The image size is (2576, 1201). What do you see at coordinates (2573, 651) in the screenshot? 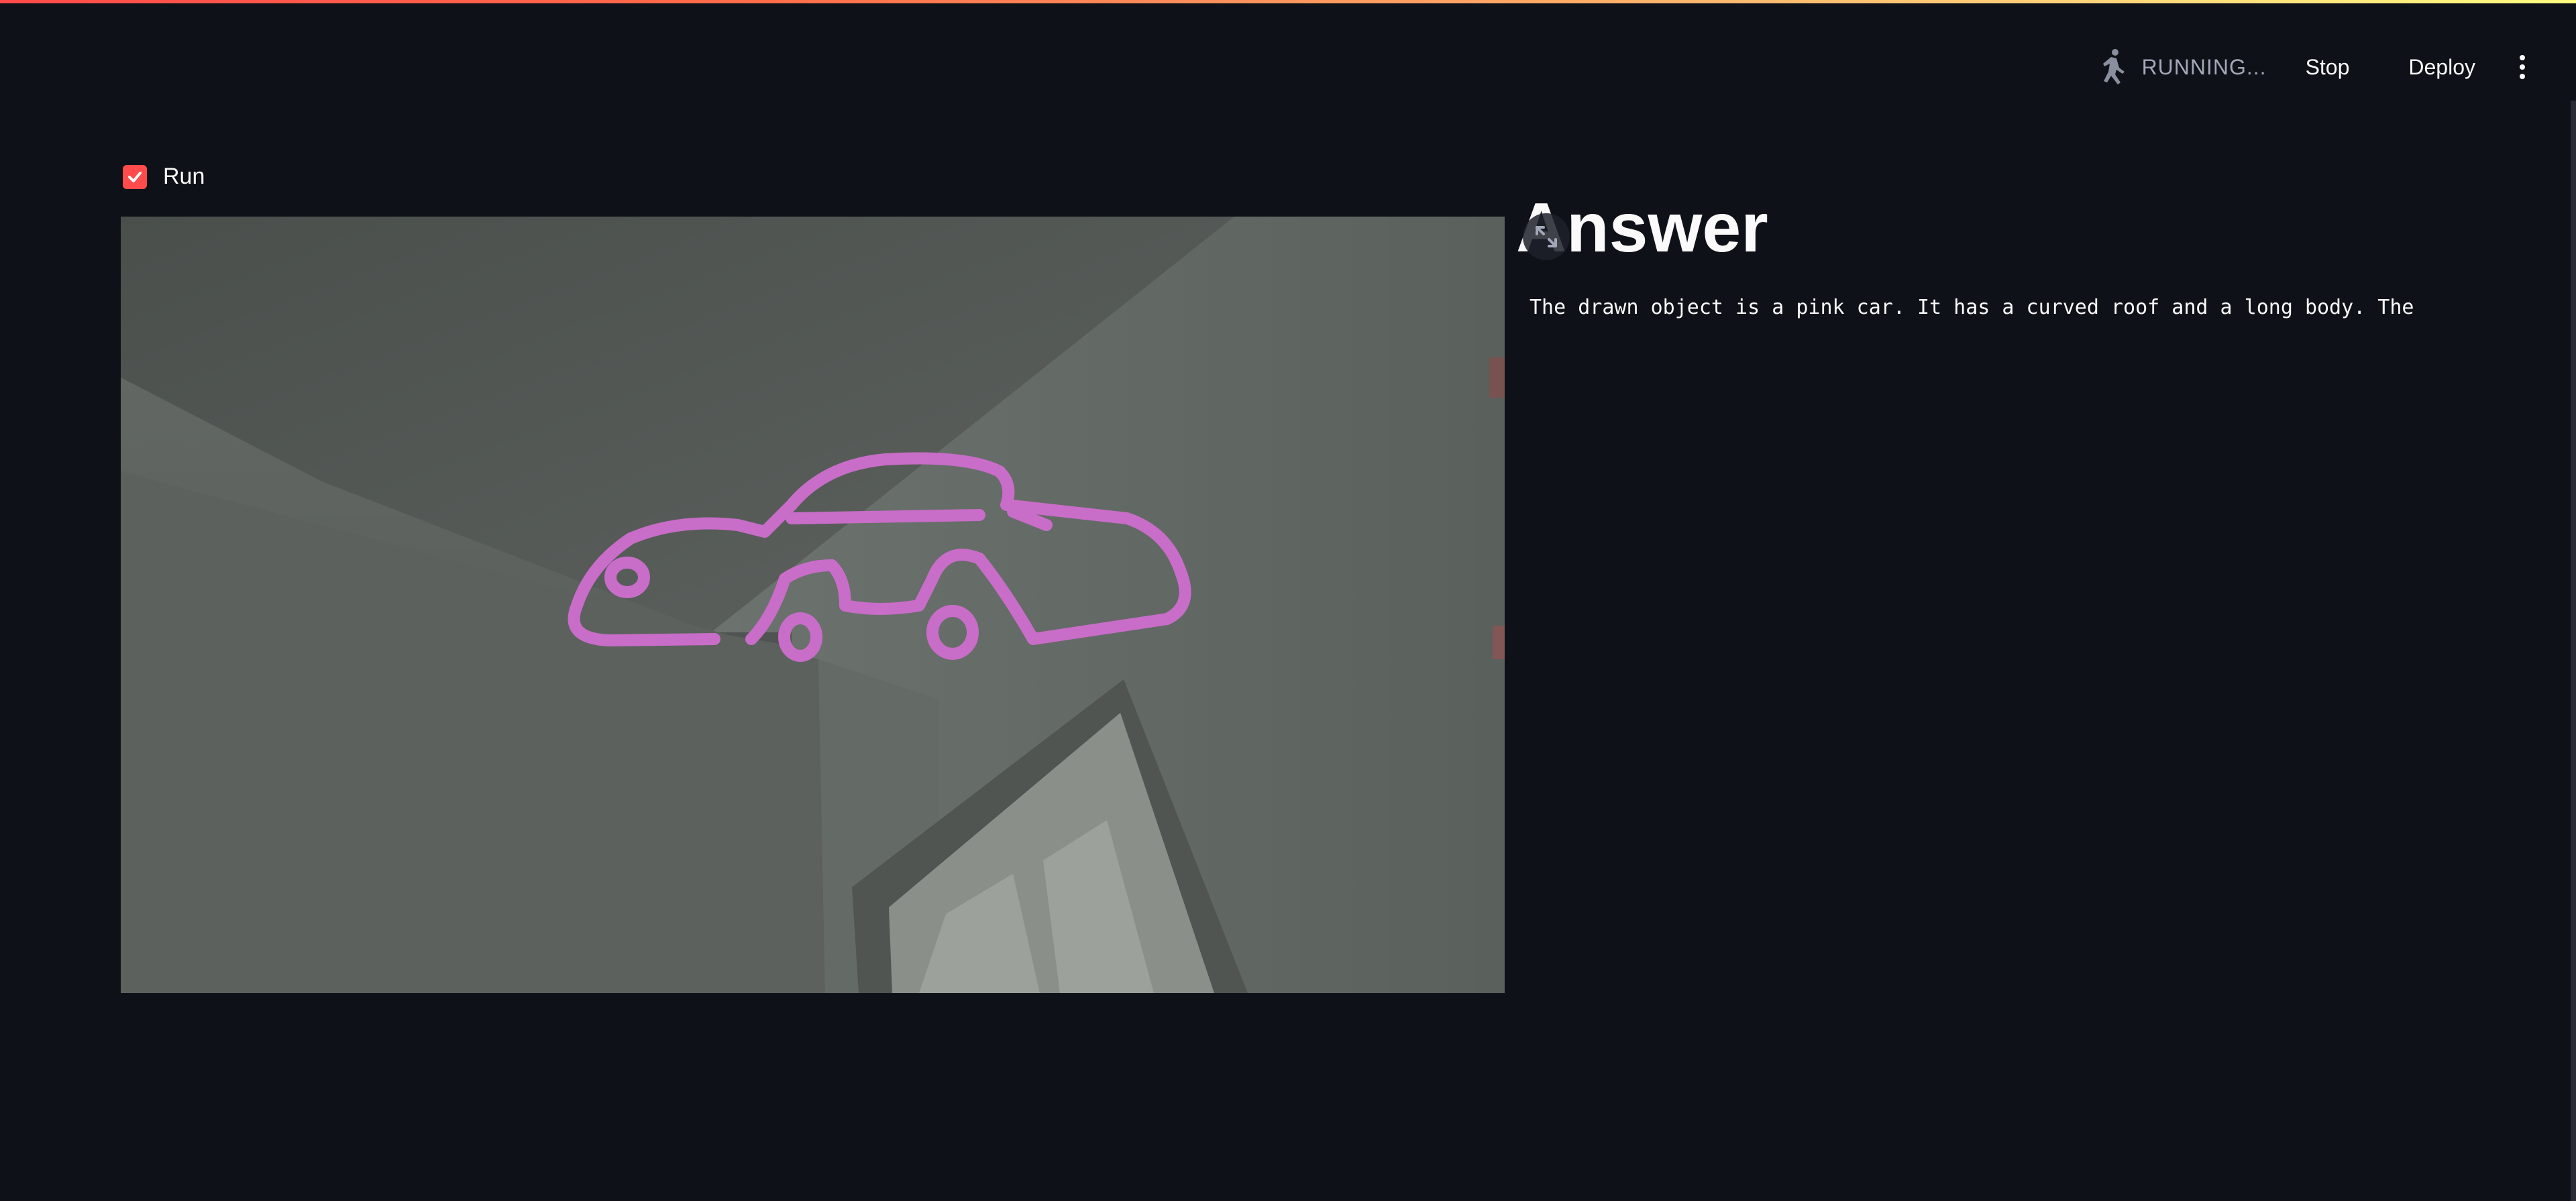
I see `page-scrollbar` at bounding box center [2573, 651].